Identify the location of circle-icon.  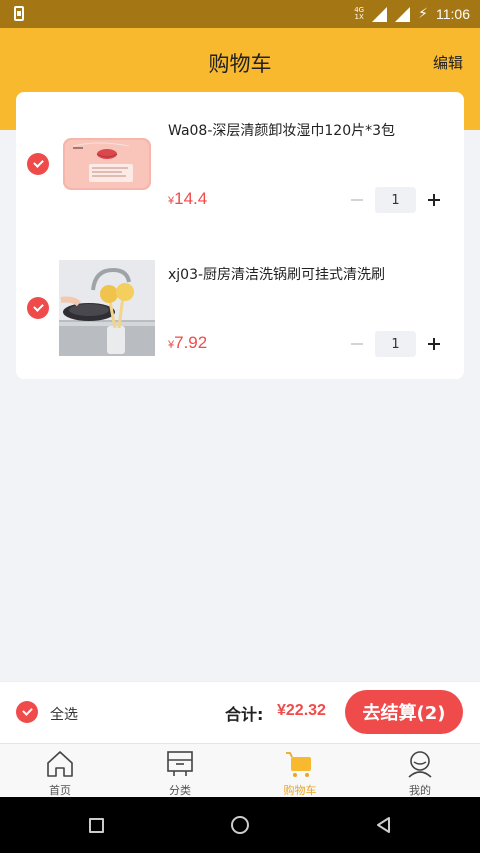
(240, 825).